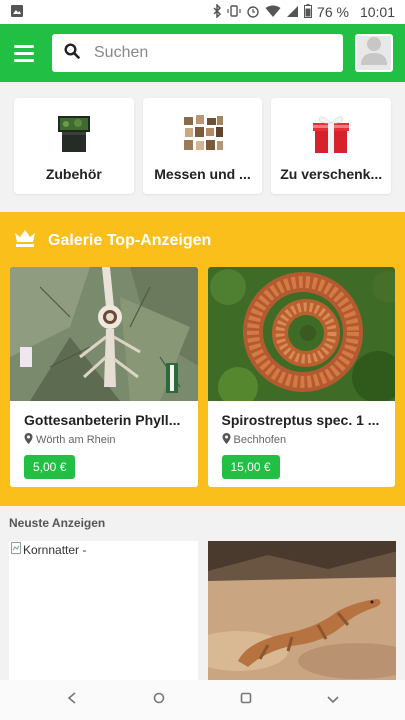 The image size is (405, 720). I want to click on category-label: Zubehör, so click(73, 174).